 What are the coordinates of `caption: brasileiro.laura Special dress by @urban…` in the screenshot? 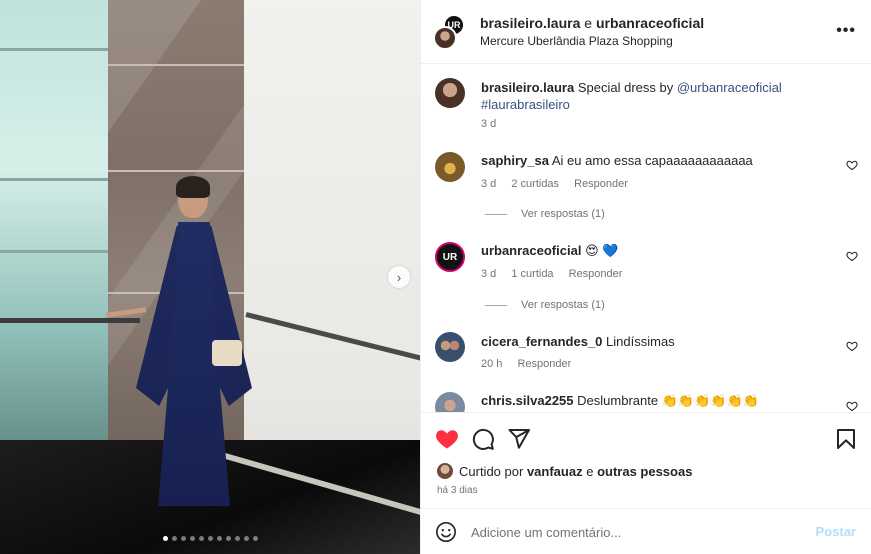 It's located at (646, 96).